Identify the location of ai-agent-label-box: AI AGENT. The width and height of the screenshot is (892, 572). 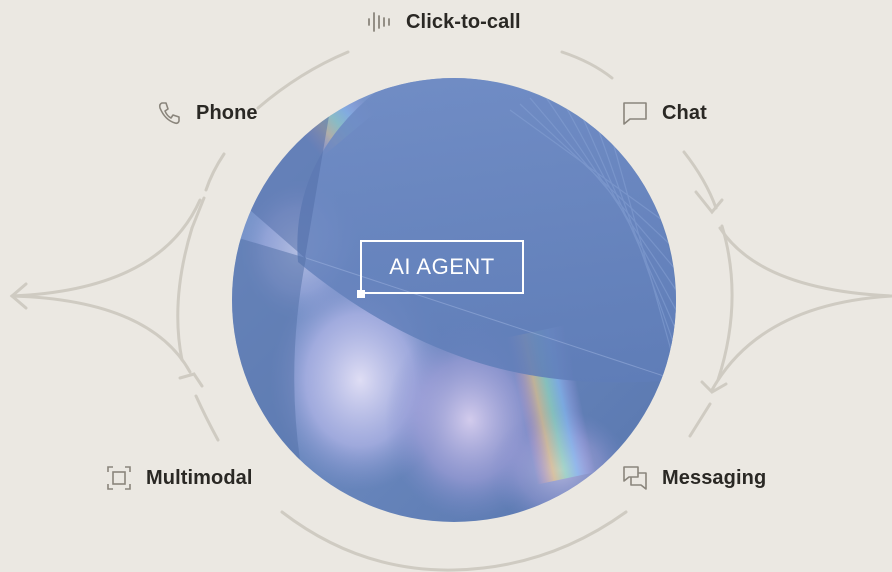
(440, 269).